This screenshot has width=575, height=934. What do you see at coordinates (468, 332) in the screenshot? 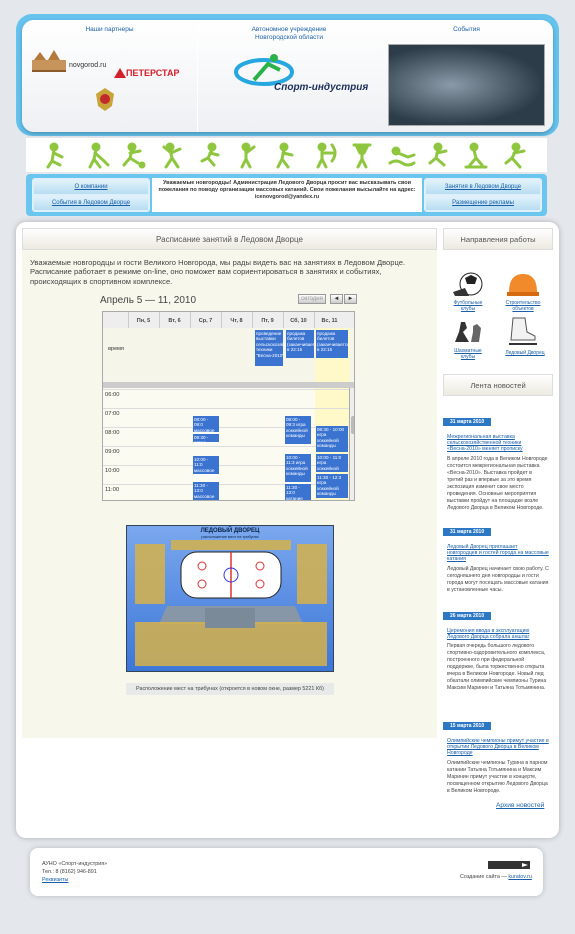
I see `chess-icon` at bounding box center [468, 332].